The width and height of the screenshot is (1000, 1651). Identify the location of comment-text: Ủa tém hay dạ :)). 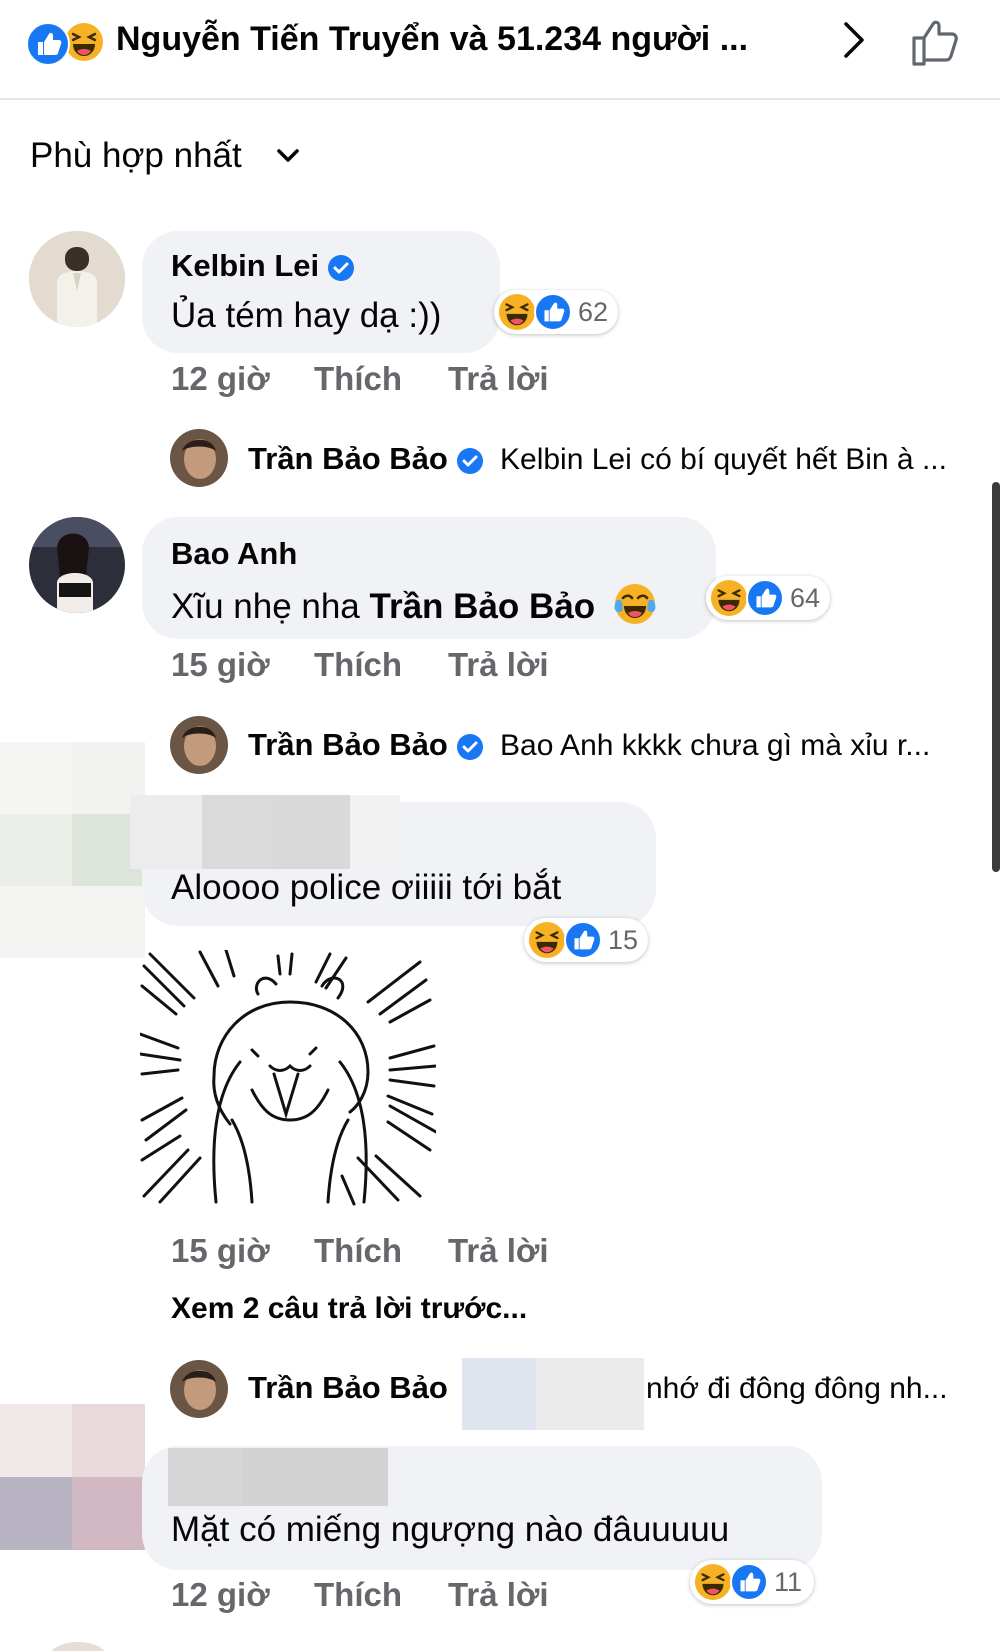
(306, 315).